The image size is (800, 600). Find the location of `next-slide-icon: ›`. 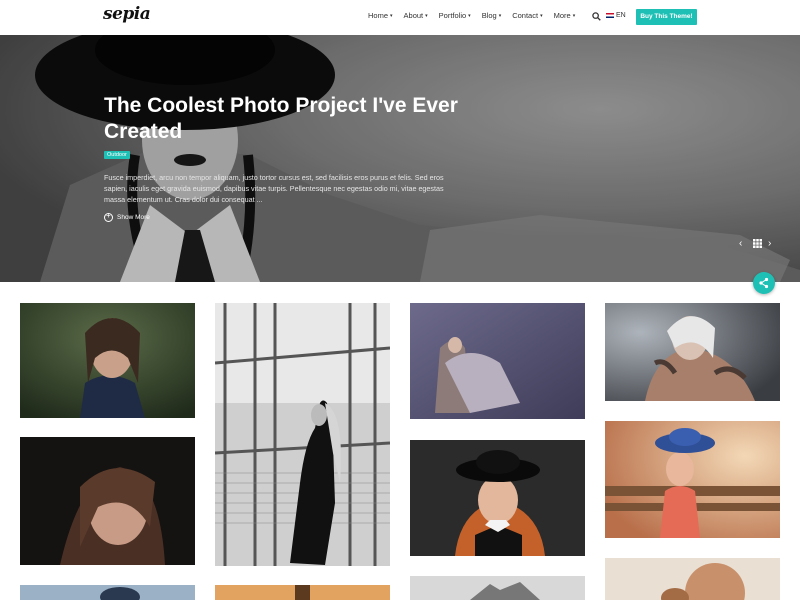

next-slide-icon: › is located at coordinates (769, 243).